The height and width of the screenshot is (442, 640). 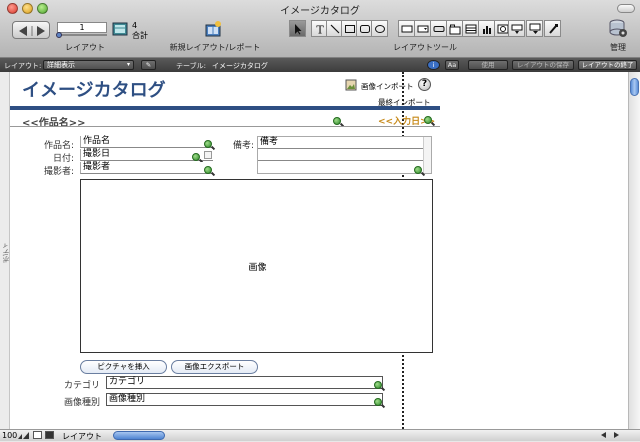 What do you see at coordinates (626, 8) in the screenshot?
I see `toolbar-toggle-button` at bounding box center [626, 8].